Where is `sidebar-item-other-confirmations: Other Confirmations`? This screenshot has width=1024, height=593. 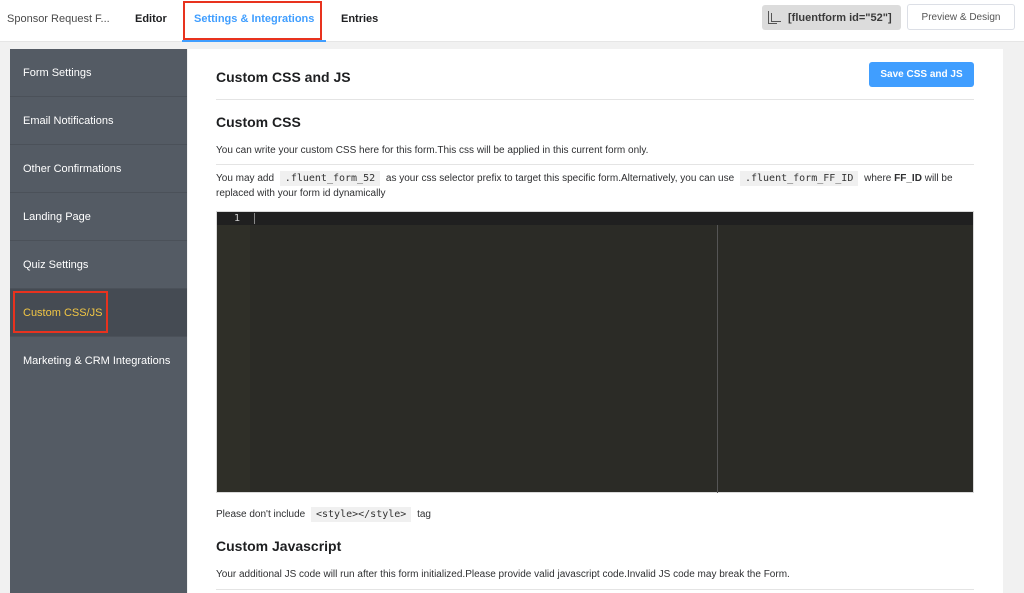
sidebar-item-other-confirmations: Other Confirmations is located at coordinates (98, 169).